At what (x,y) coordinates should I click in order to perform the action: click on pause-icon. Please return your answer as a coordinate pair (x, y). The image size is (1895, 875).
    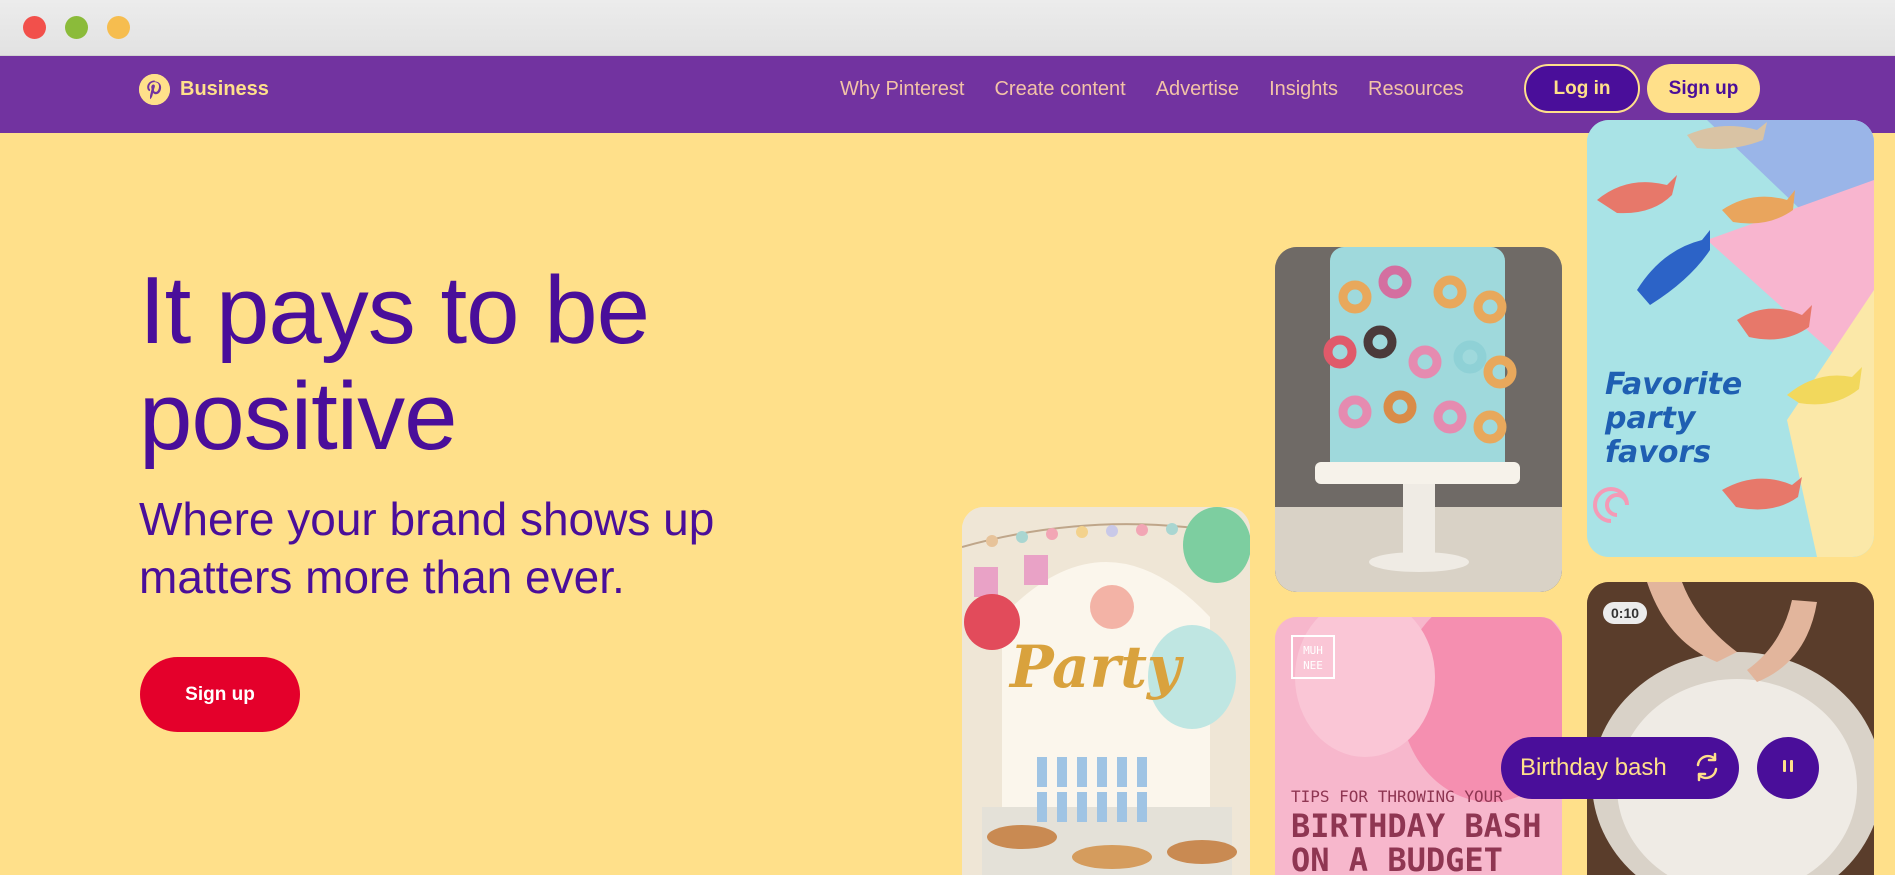
    Looking at the image, I should click on (1788, 768).